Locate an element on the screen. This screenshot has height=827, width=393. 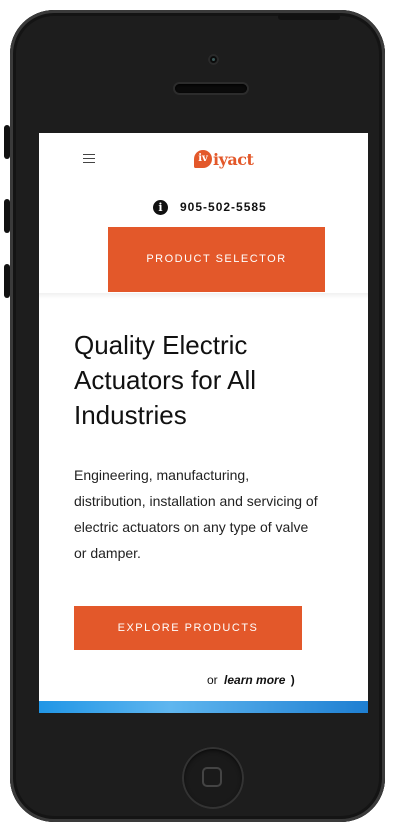
product-selector-button: PRODUCT SELECTOR is located at coordinates (216, 259).